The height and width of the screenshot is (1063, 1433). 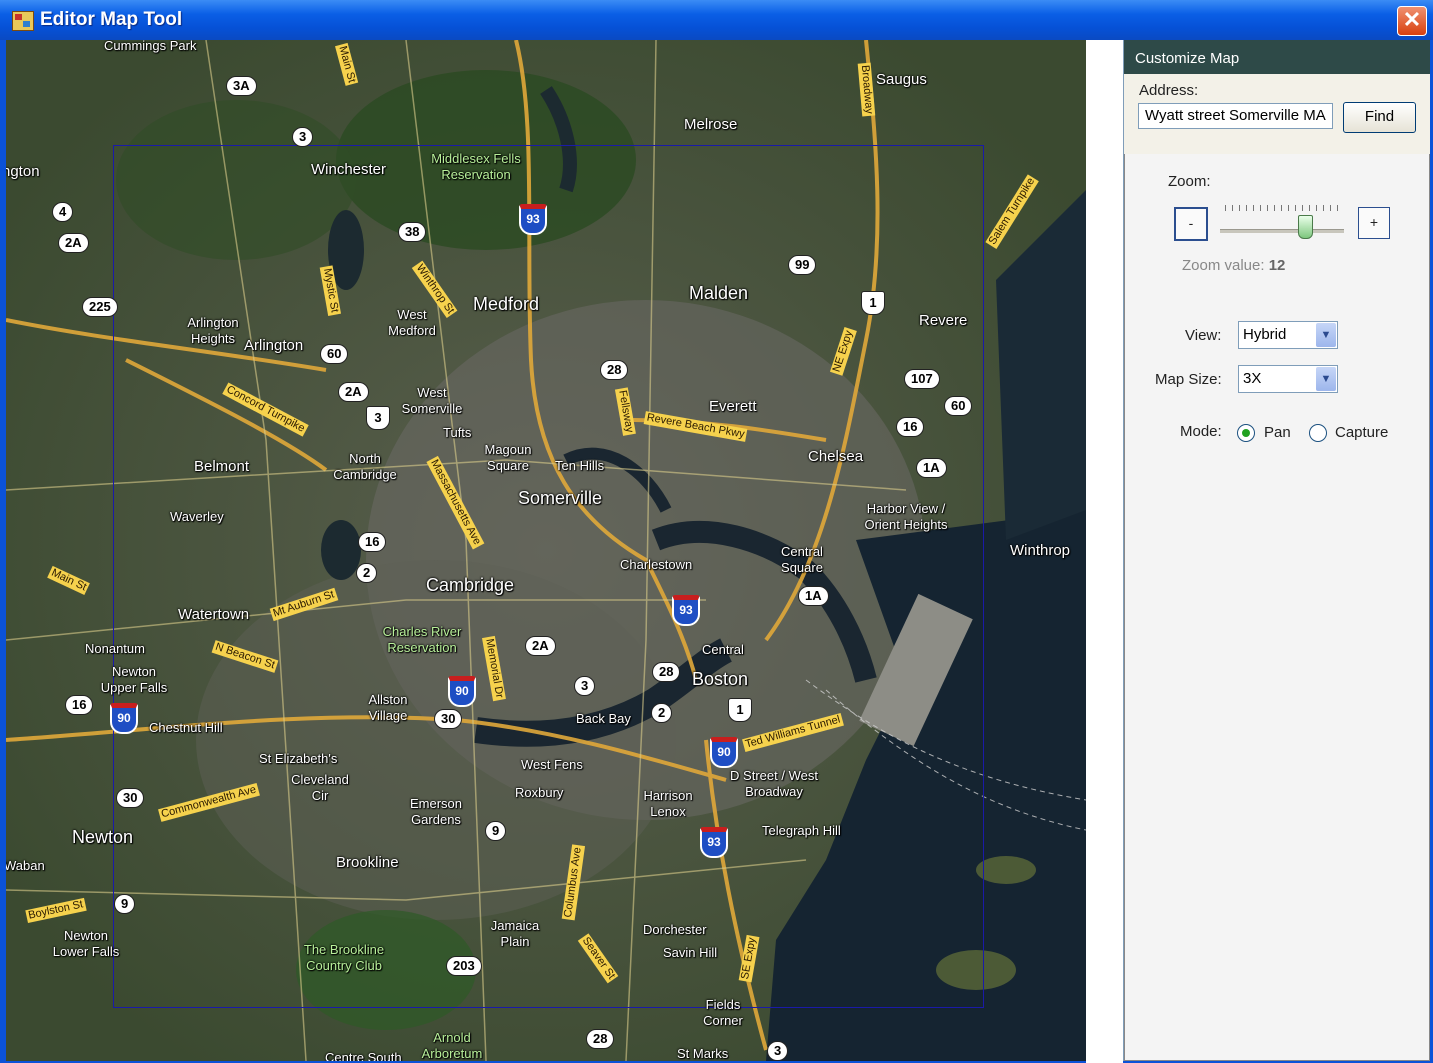 I want to click on route-shield: 2, so click(x=367, y=573).